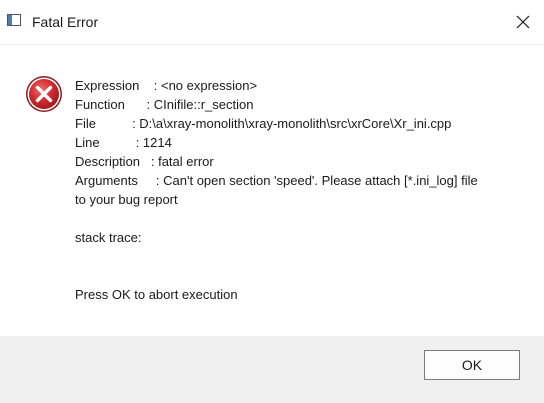 The height and width of the screenshot is (403, 544). Describe the element at coordinates (126, 199) in the screenshot. I see `arguments-line-continued: to your bug report` at that location.